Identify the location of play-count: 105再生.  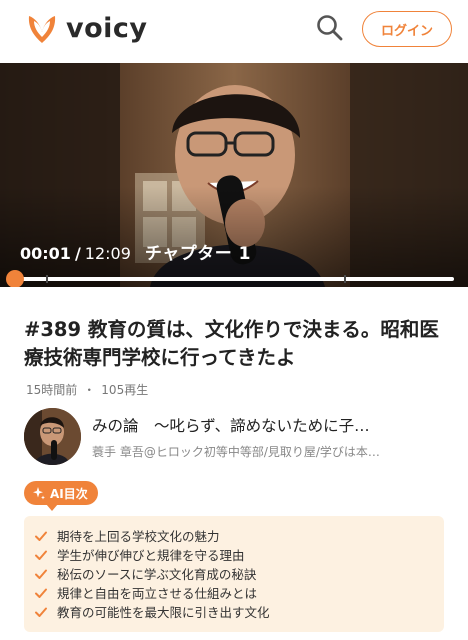
(125, 390).